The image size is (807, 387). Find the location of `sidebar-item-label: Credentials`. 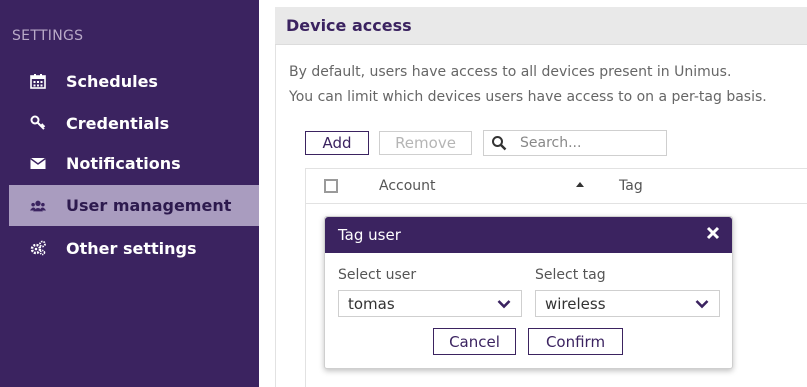

sidebar-item-label: Credentials is located at coordinates (118, 123).